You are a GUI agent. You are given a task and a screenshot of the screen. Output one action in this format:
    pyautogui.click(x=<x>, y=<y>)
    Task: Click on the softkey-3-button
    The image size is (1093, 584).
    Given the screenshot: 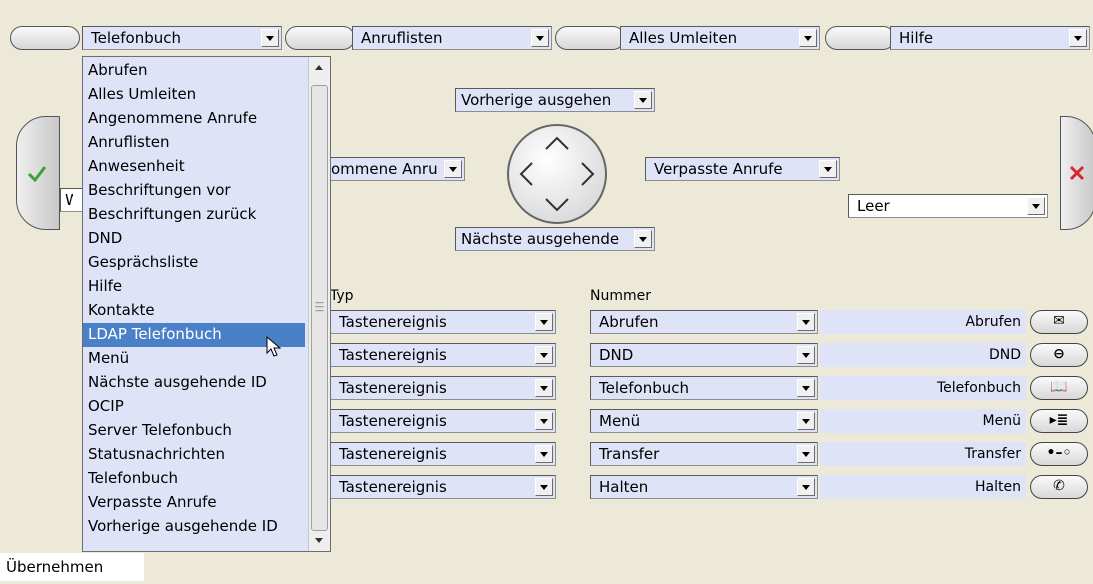 What is the action you would take?
    pyautogui.click(x=590, y=38)
    